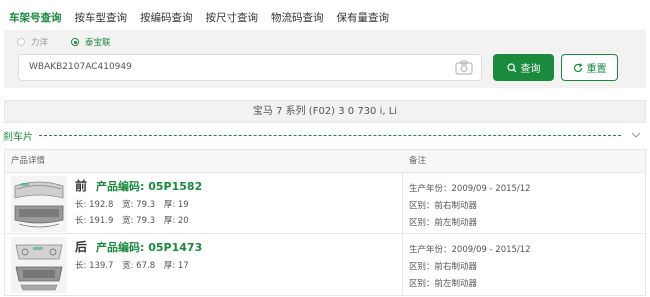  I want to click on part-title: 前 产品编码: 05P1582, so click(138, 185).